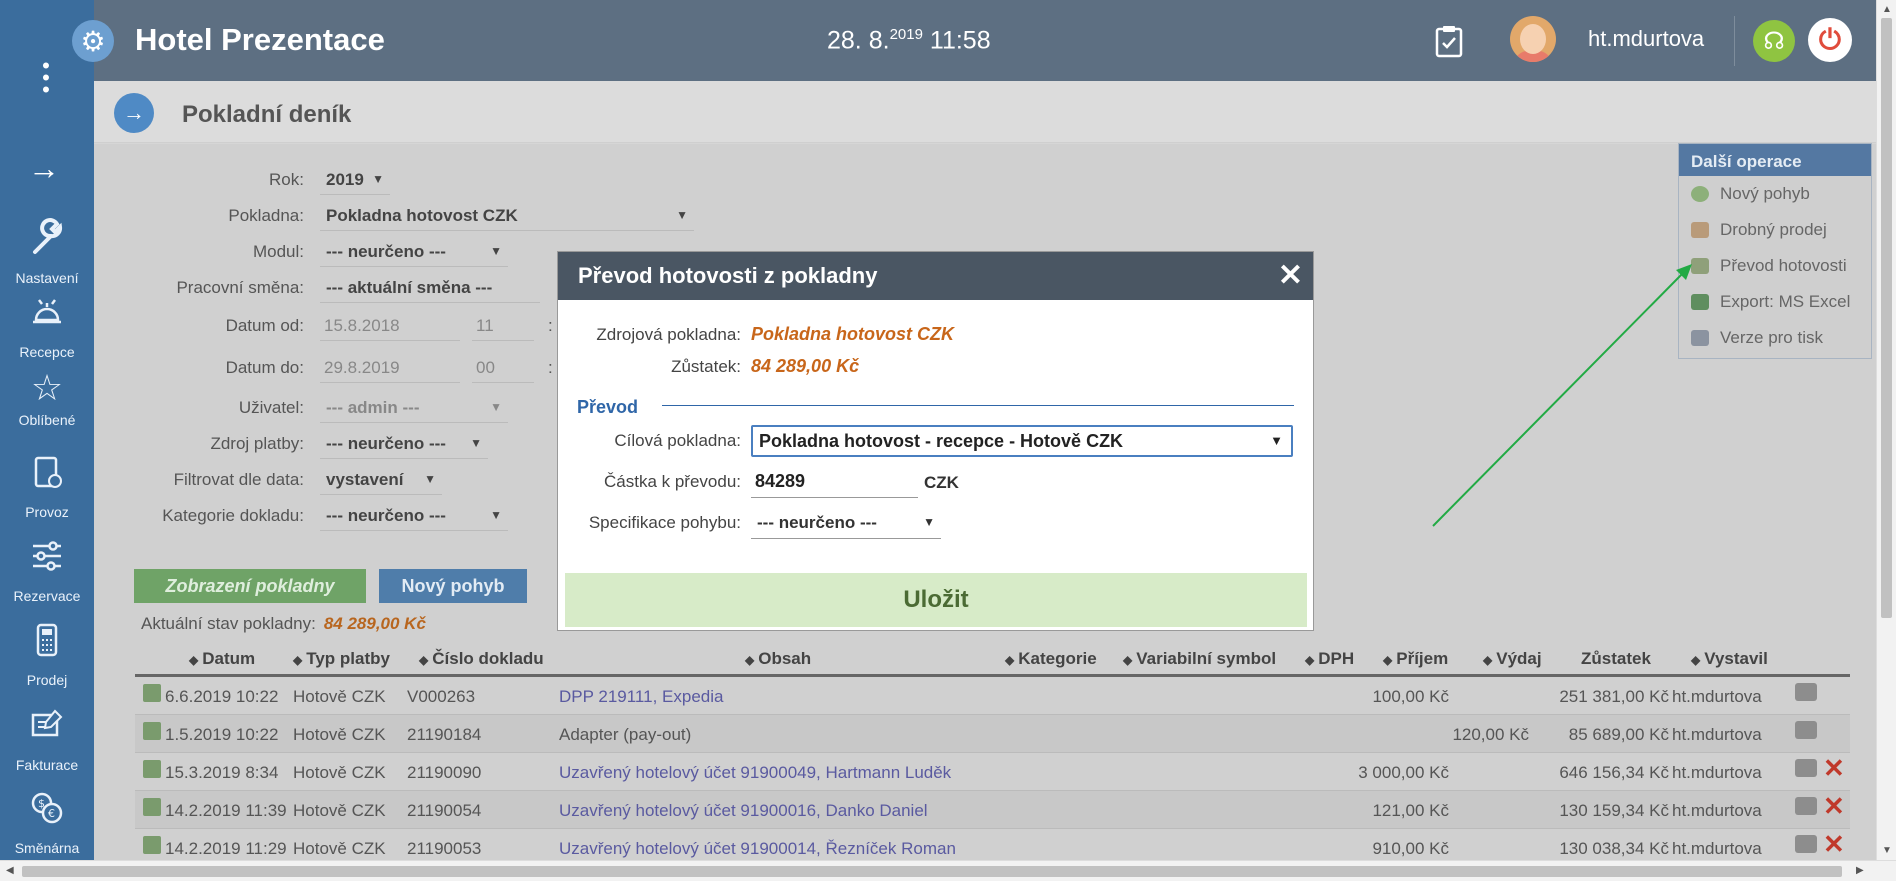  What do you see at coordinates (1775, 266) in the screenshot?
I see `side-item-prevod-hotovosti: Převod hotovosti` at bounding box center [1775, 266].